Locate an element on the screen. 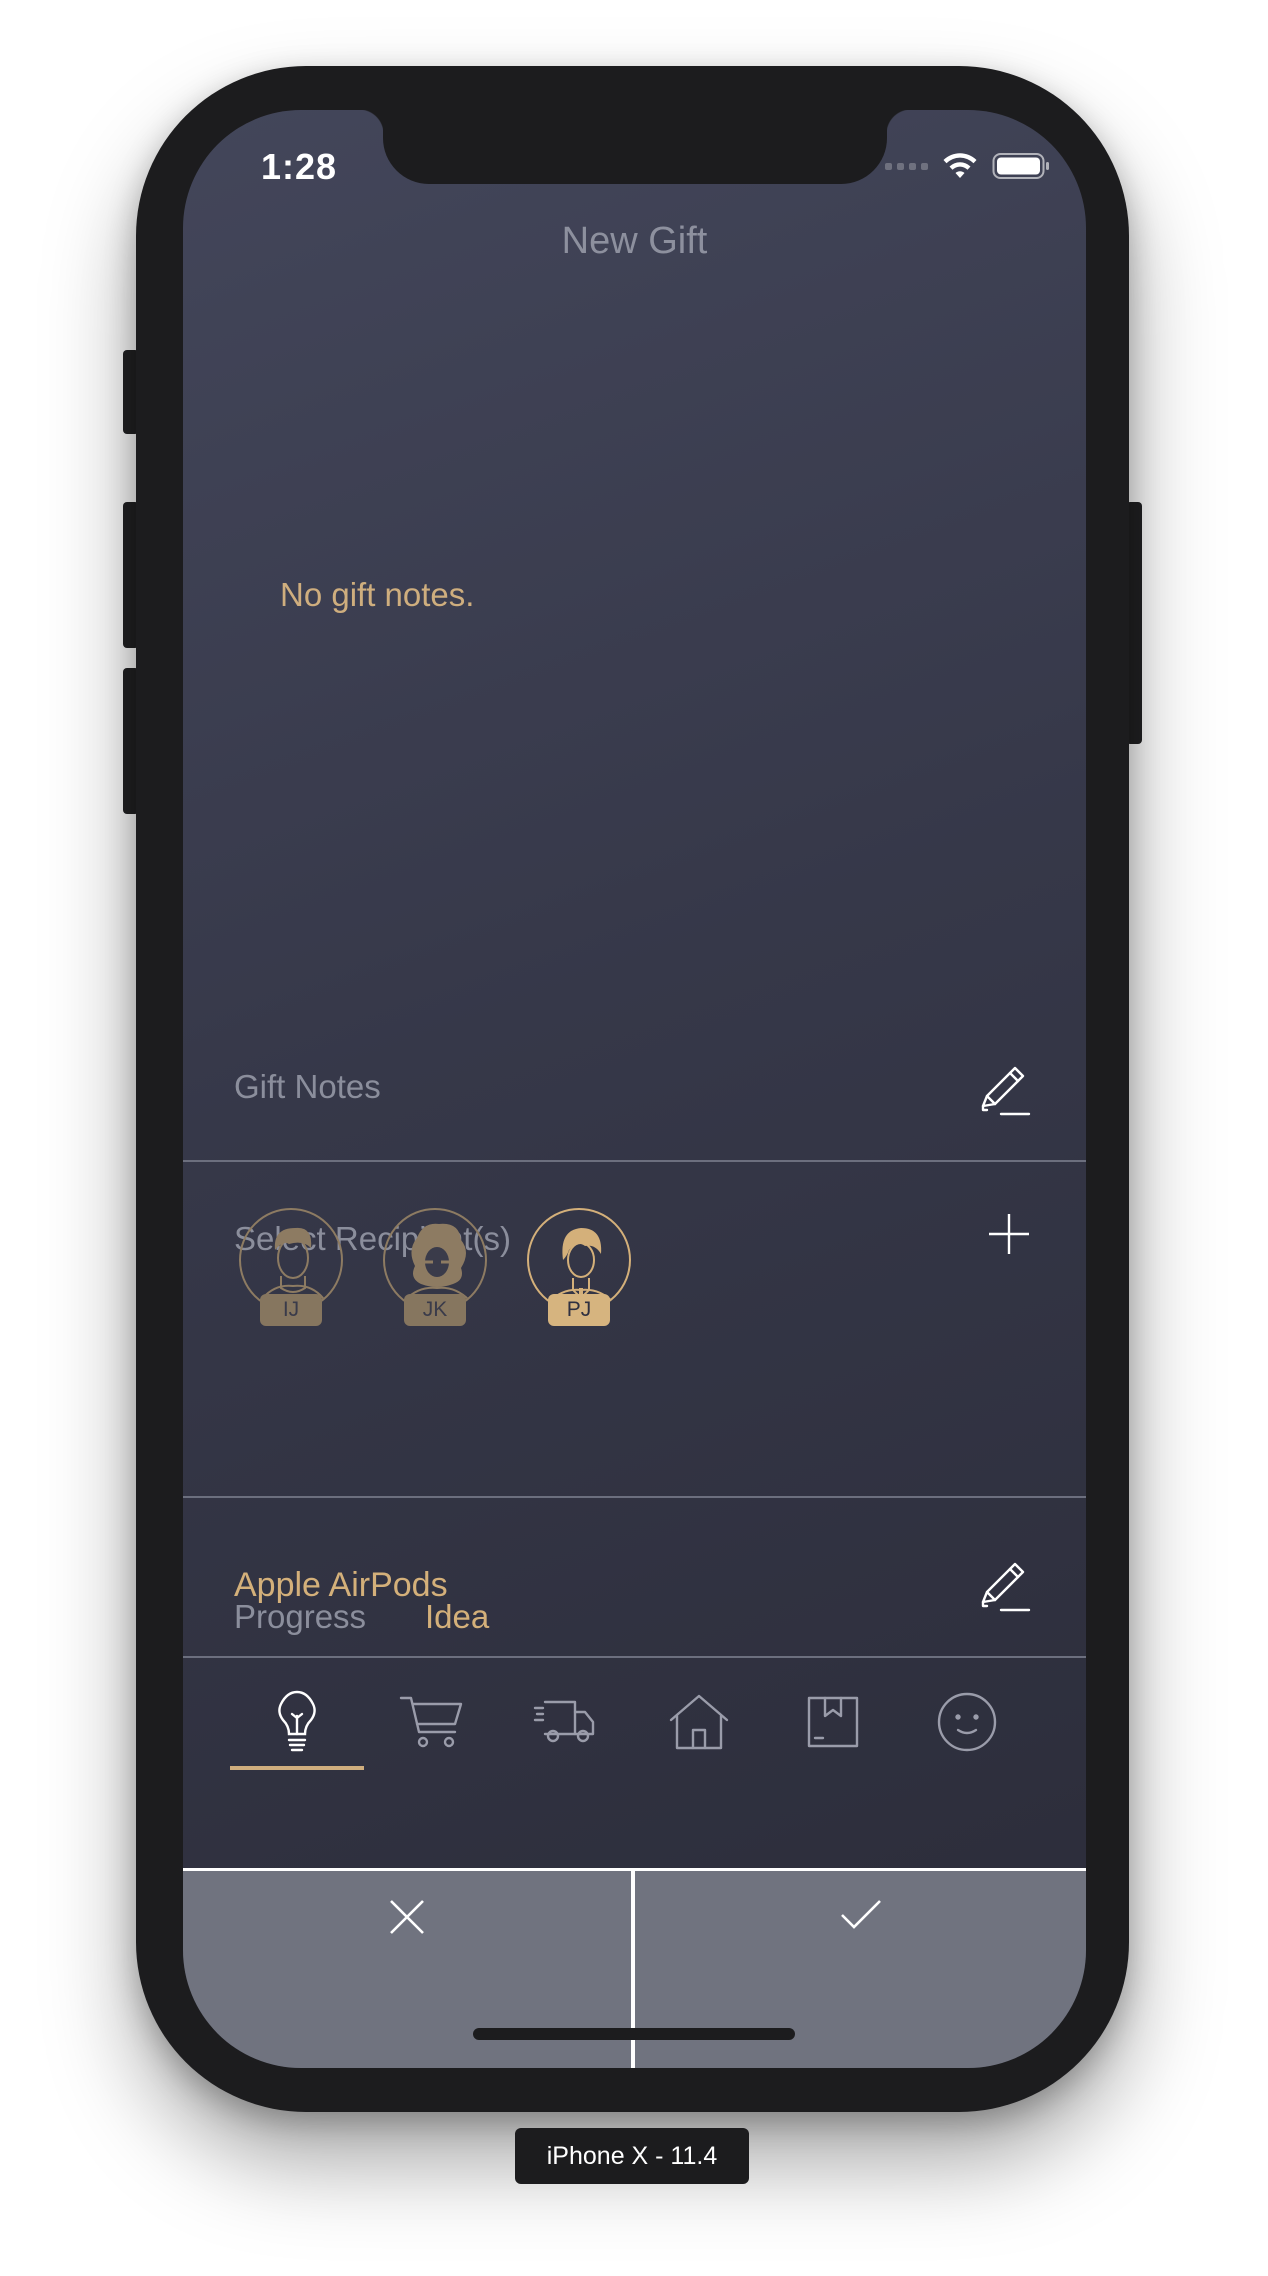  cart-icon is located at coordinates (431, 1722).